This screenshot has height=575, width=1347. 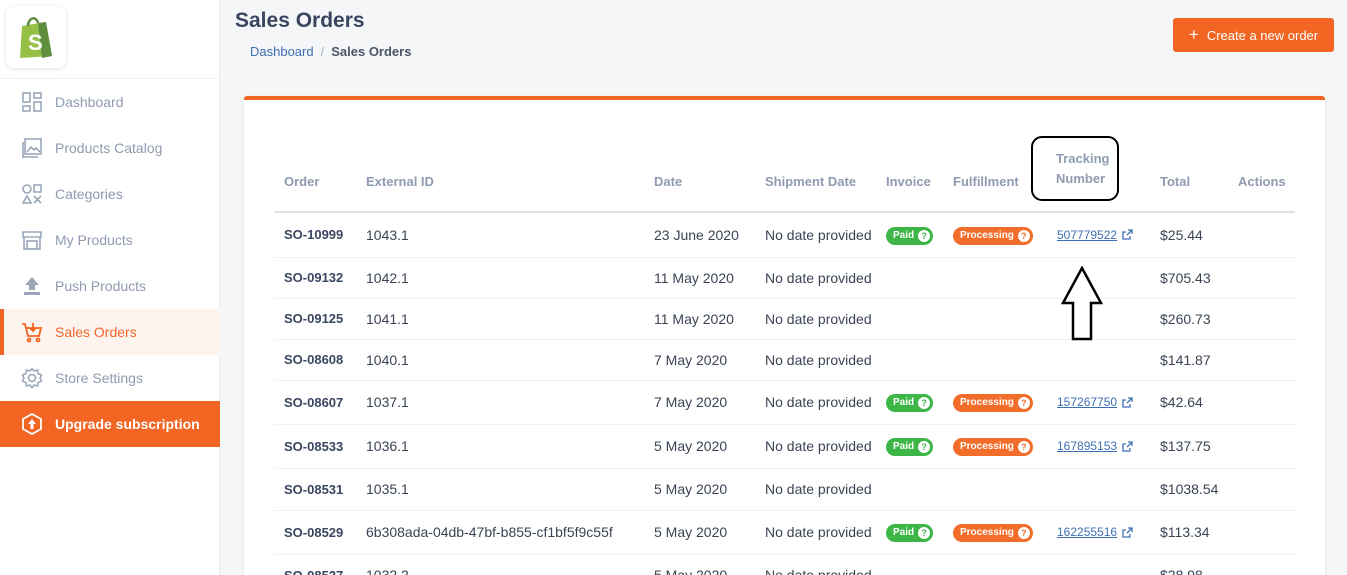 What do you see at coordinates (699, 235) in the screenshot?
I see `order-date: 23 June 2020` at bounding box center [699, 235].